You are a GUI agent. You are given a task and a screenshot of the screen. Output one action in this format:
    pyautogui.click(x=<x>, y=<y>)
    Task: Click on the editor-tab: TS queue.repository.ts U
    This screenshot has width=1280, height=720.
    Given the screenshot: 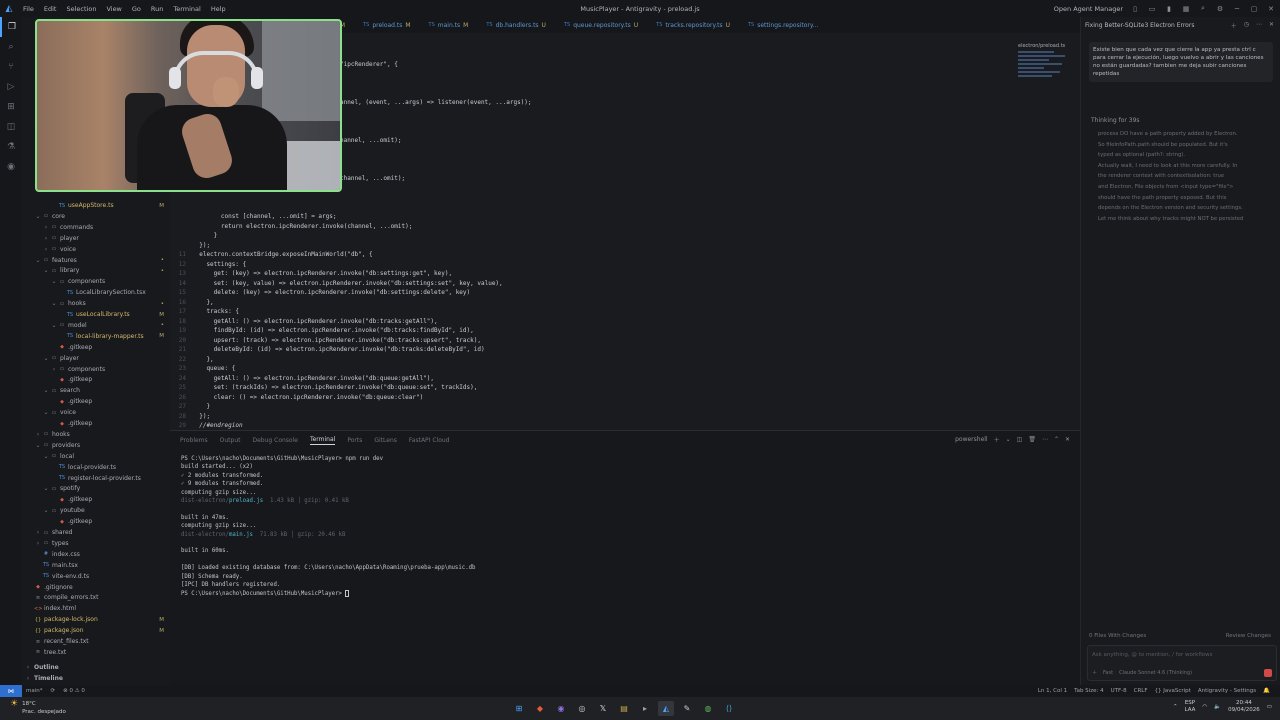 What is the action you would take?
    pyautogui.click(x=601, y=25)
    